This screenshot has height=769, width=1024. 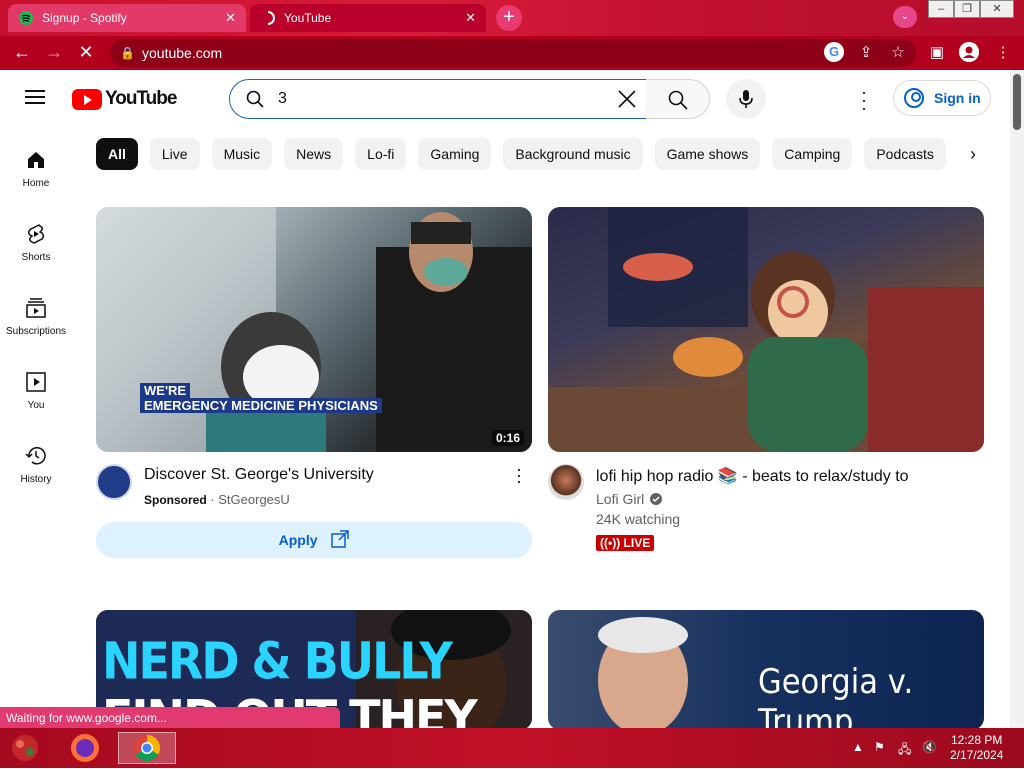 I want to click on video-duration: 0:16, so click(x=507, y=438).